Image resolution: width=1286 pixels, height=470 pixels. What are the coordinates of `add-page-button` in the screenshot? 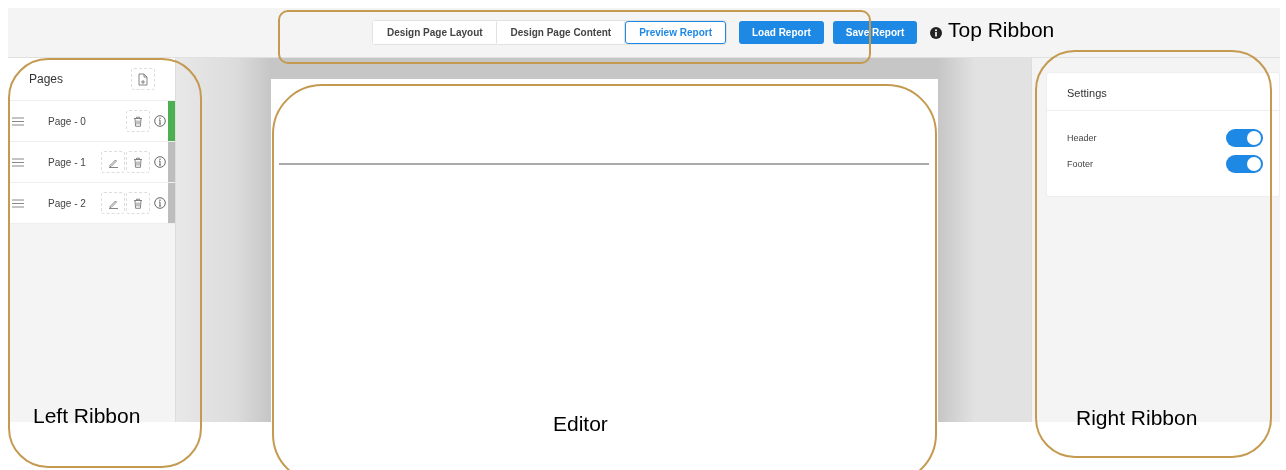 It's located at (143, 79).